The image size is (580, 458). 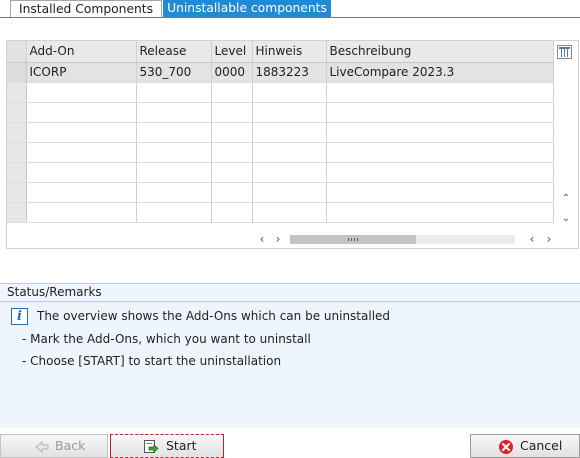 What do you see at coordinates (181, 445) in the screenshot?
I see `start-button-label: Start` at bounding box center [181, 445].